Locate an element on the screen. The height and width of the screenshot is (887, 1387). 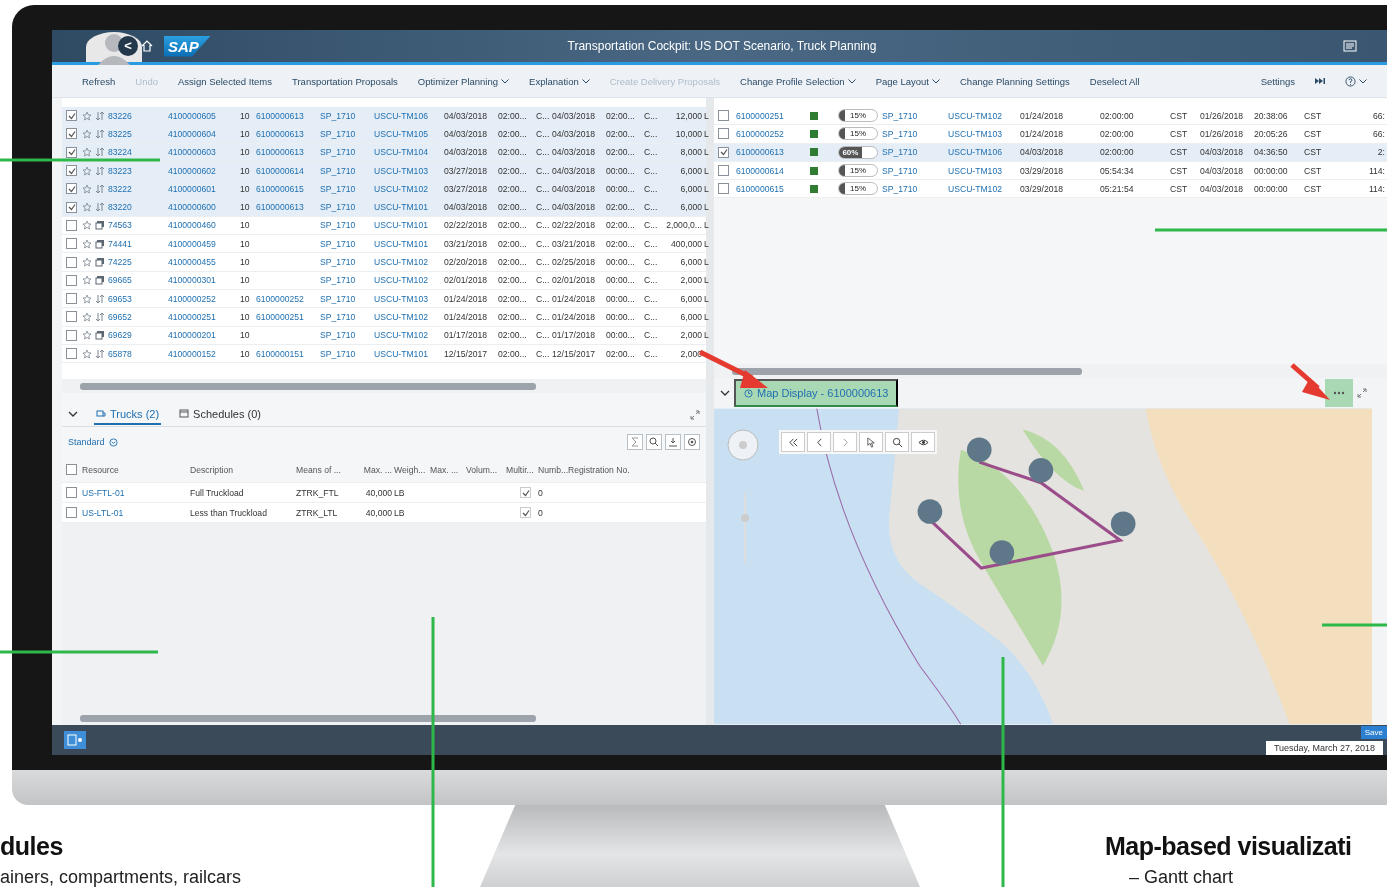
toolbar-button: Explanation is located at coordinates (559, 81).